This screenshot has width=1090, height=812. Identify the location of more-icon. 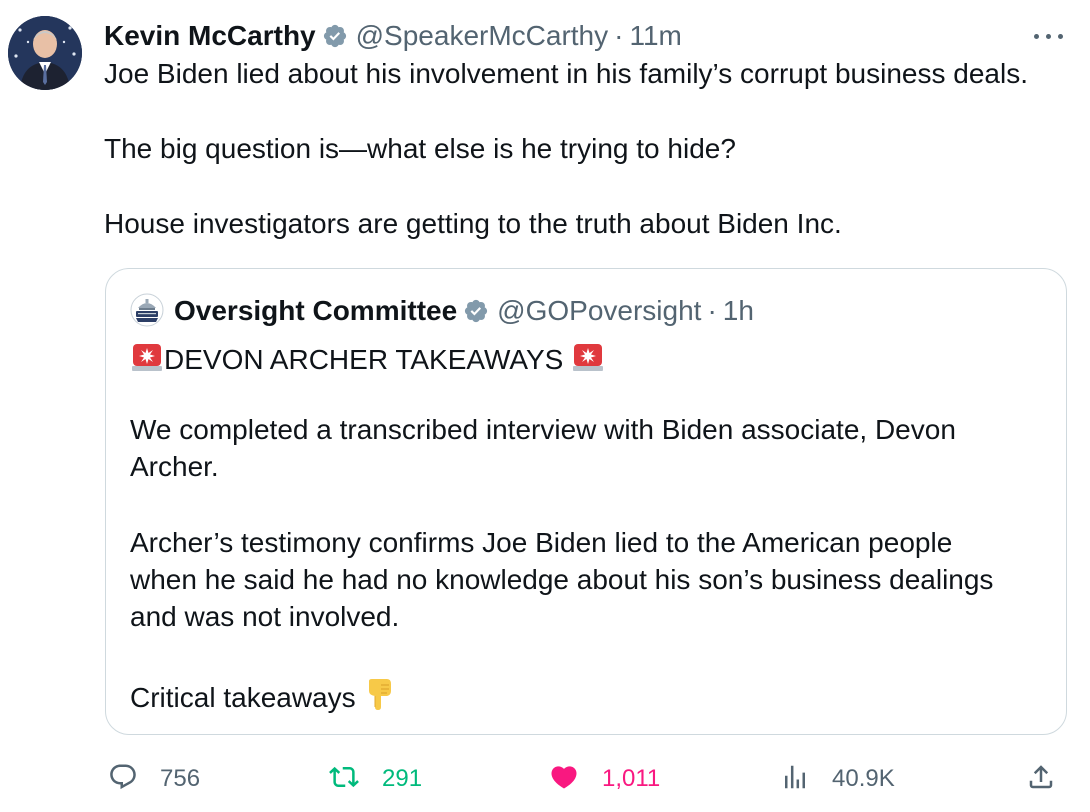
(1049, 36).